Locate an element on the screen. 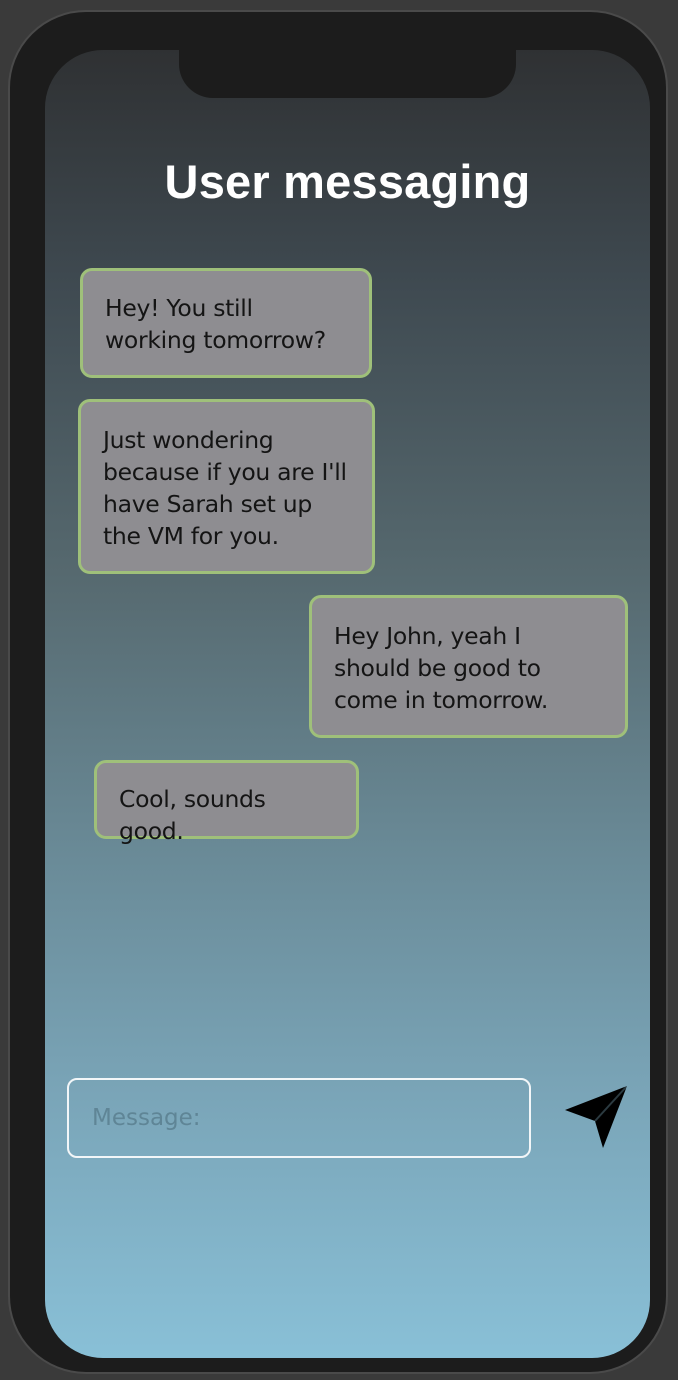 The width and height of the screenshot is (678, 1380). paper-plane-icon is located at coordinates (596, 1116).